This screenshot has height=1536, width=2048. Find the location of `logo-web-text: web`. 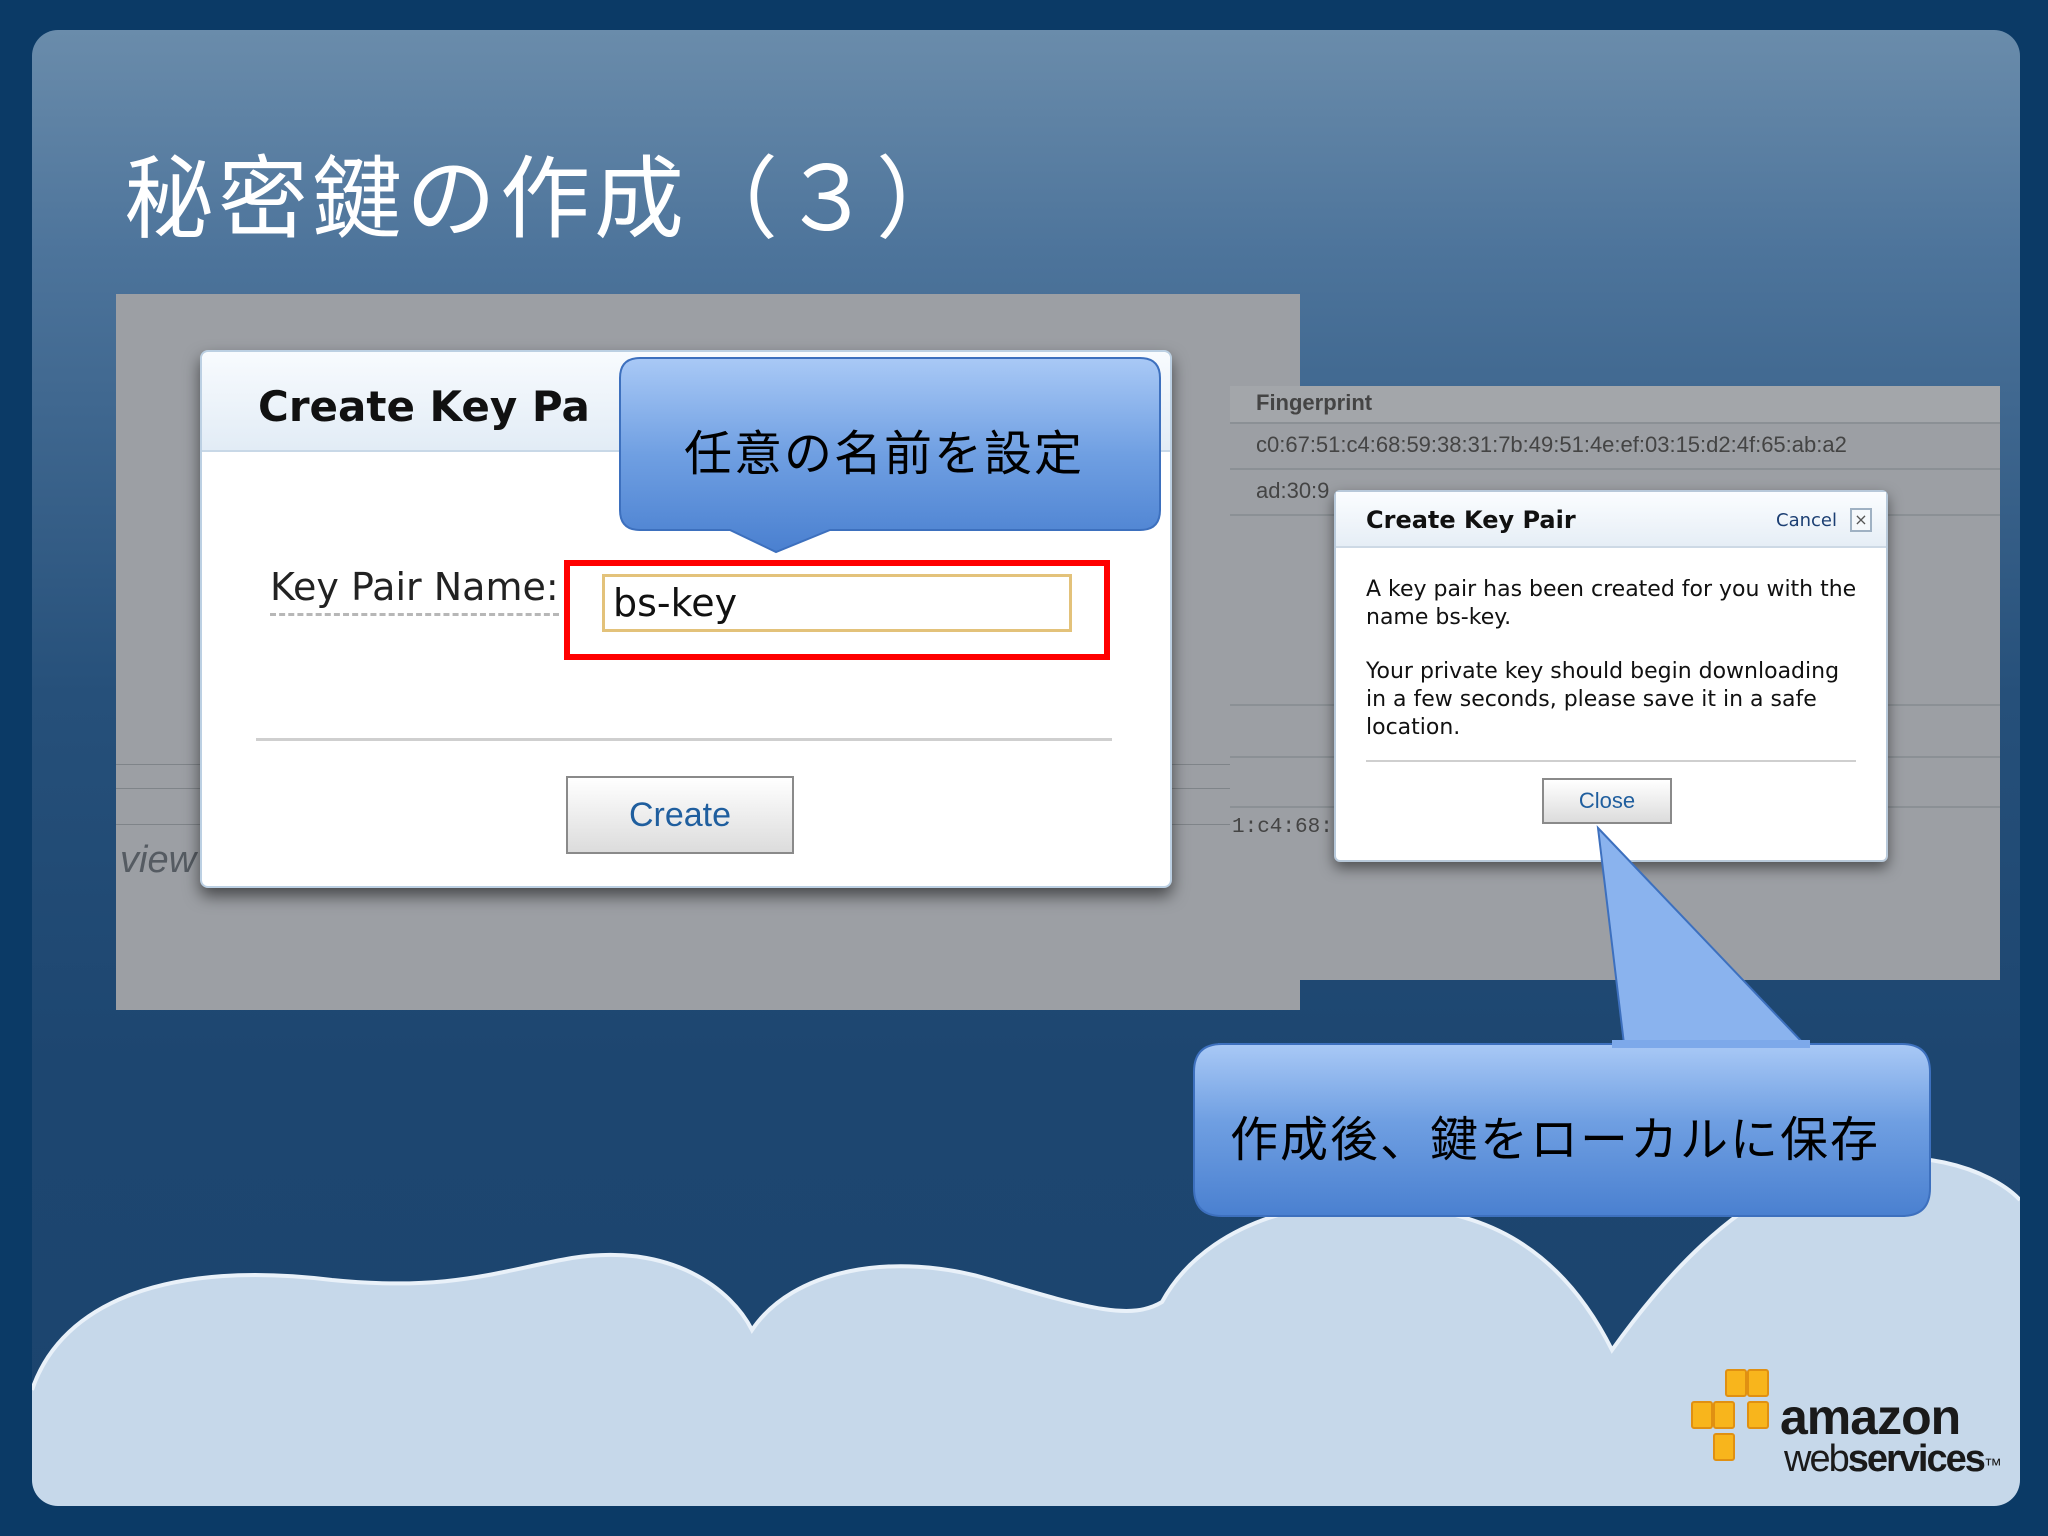

logo-web-text: web is located at coordinates (1817, 1459).